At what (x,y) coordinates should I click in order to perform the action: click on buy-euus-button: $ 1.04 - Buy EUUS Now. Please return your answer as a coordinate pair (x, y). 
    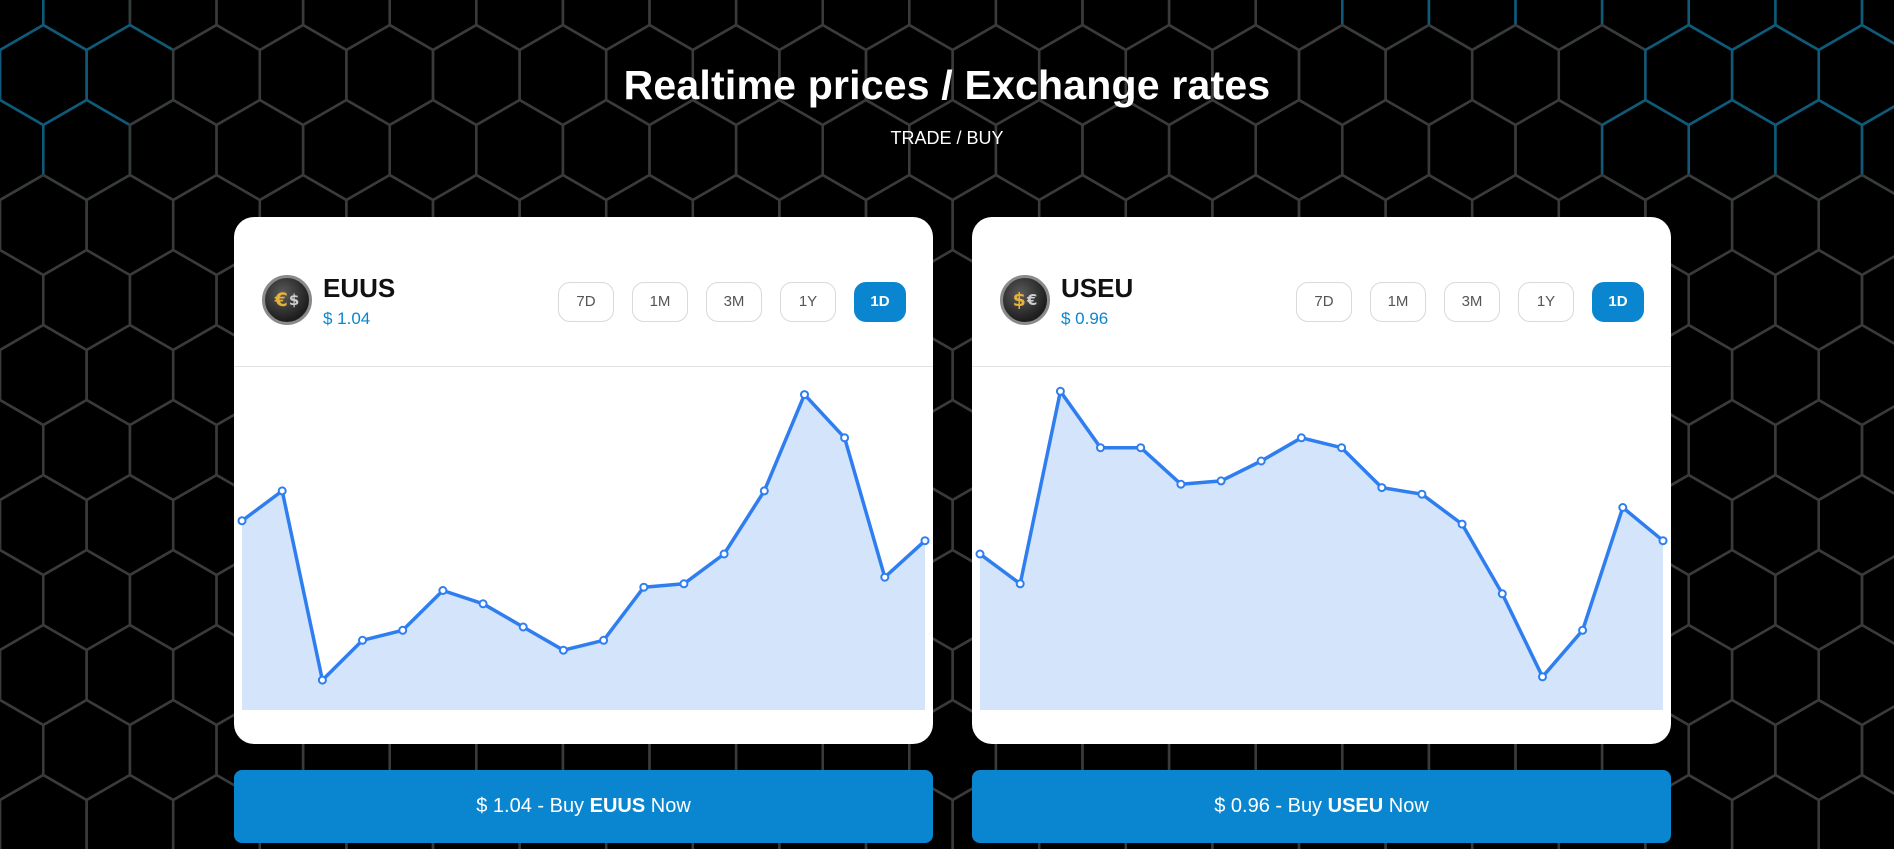
    Looking at the image, I should click on (583, 806).